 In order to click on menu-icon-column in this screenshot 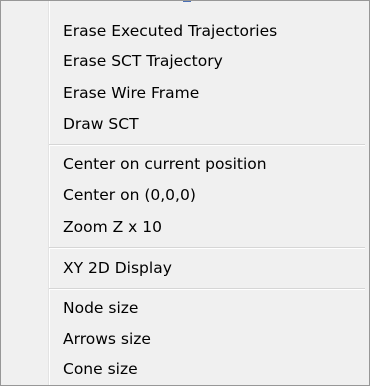, I will do `click(24, 193)`.